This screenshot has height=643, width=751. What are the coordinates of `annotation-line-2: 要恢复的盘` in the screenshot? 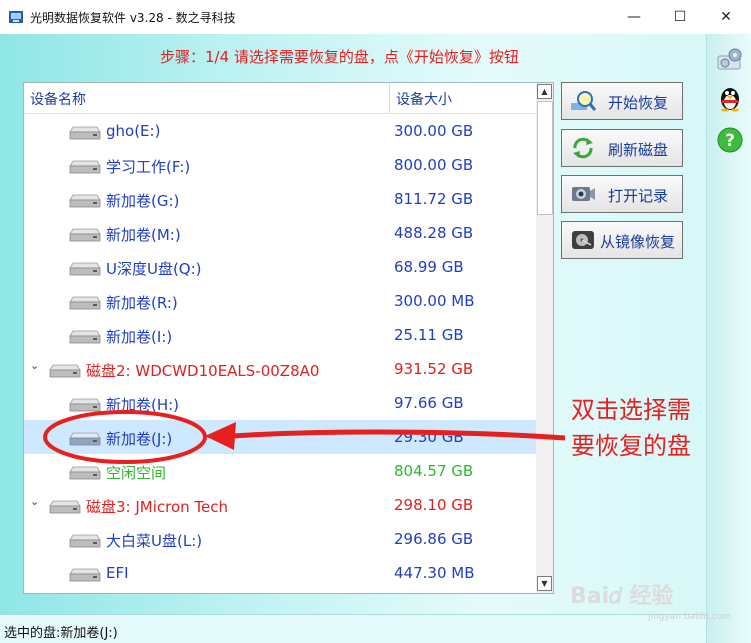 It's located at (631, 446).